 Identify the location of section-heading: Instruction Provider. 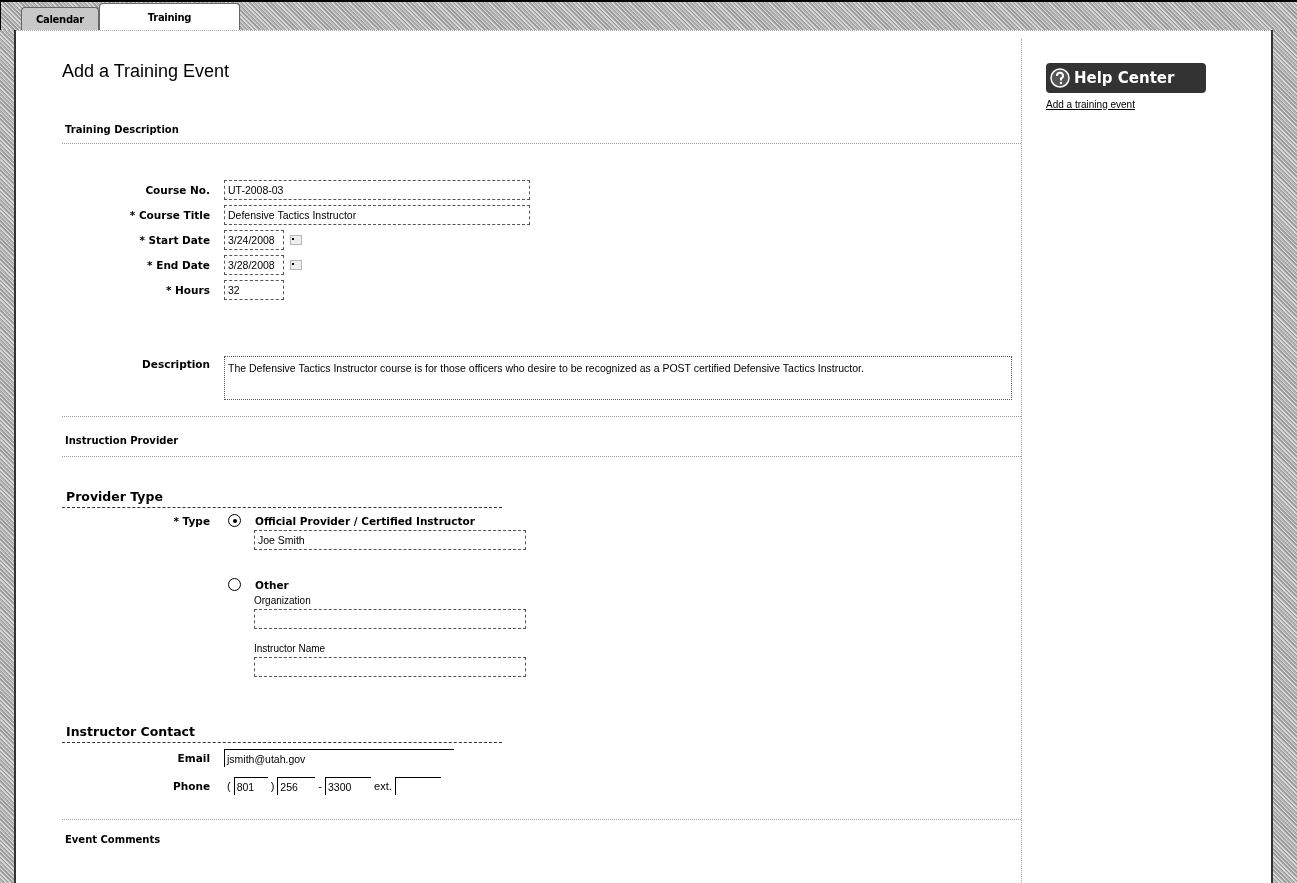
(122, 441).